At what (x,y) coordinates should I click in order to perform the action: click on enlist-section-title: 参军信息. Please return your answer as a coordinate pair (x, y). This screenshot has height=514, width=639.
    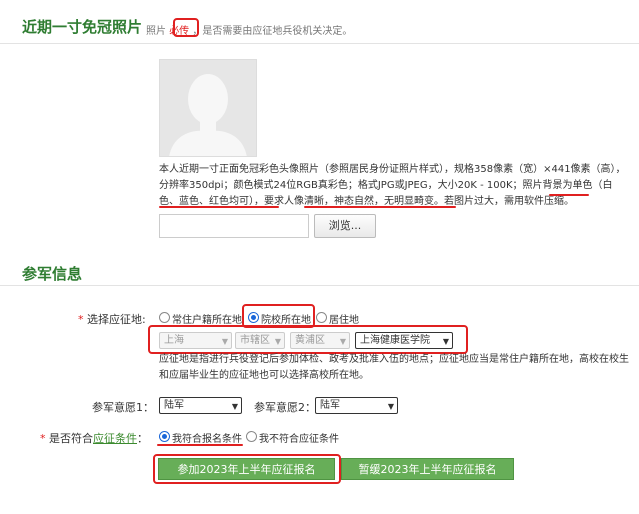
    Looking at the image, I should click on (52, 274).